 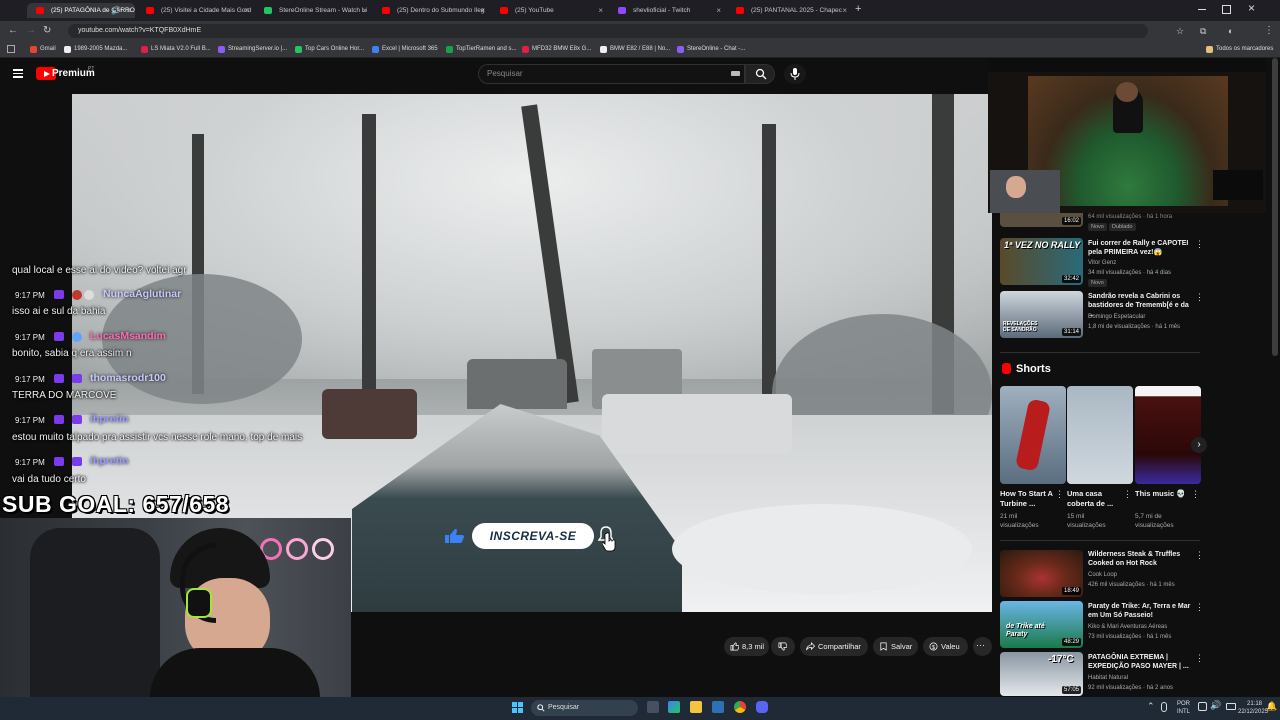 What do you see at coordinates (1102, 575) in the screenshot?
I see `channel-name: Cook Loop` at bounding box center [1102, 575].